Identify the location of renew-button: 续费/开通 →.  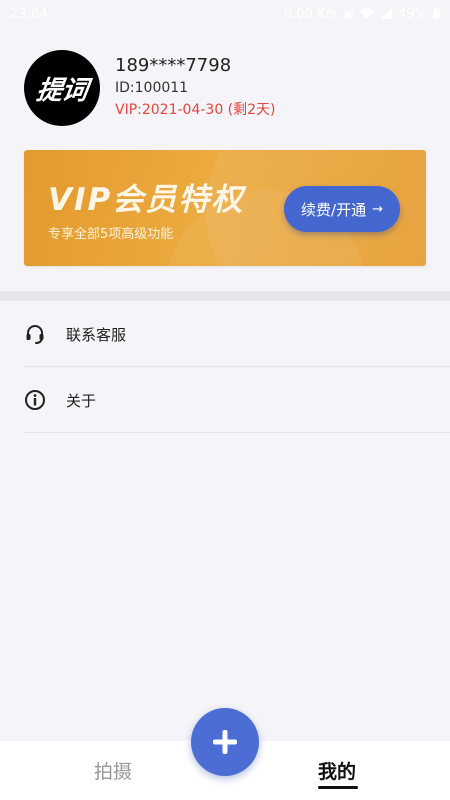
(342, 209).